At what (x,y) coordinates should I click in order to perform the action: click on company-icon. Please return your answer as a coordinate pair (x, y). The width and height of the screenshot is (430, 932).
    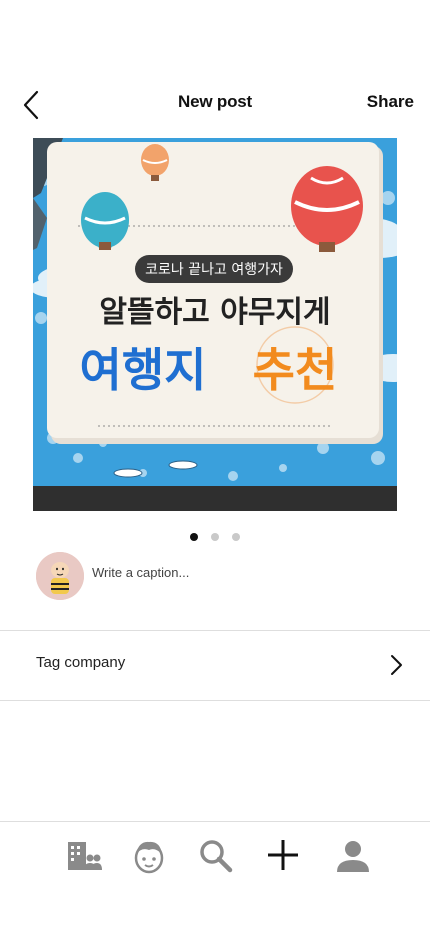
    Looking at the image, I should click on (84, 856).